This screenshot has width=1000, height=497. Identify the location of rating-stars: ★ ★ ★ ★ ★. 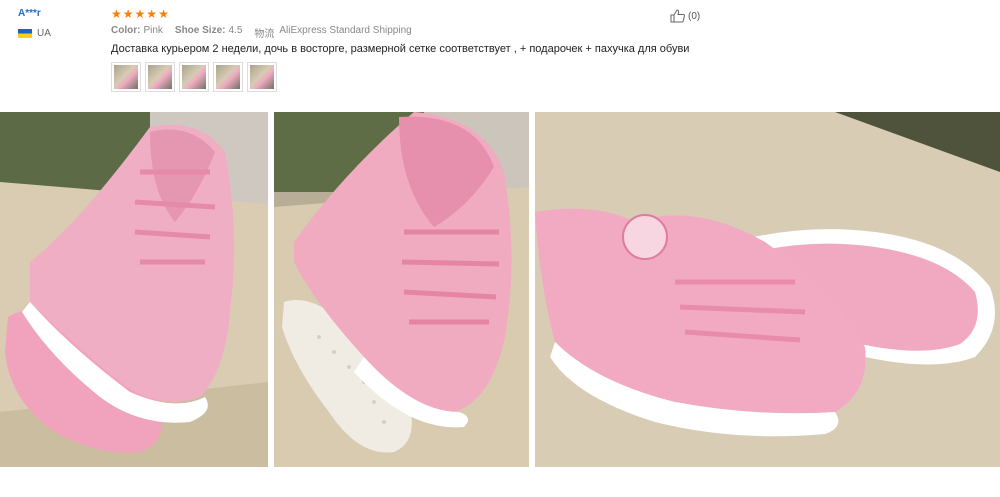
(140, 14).